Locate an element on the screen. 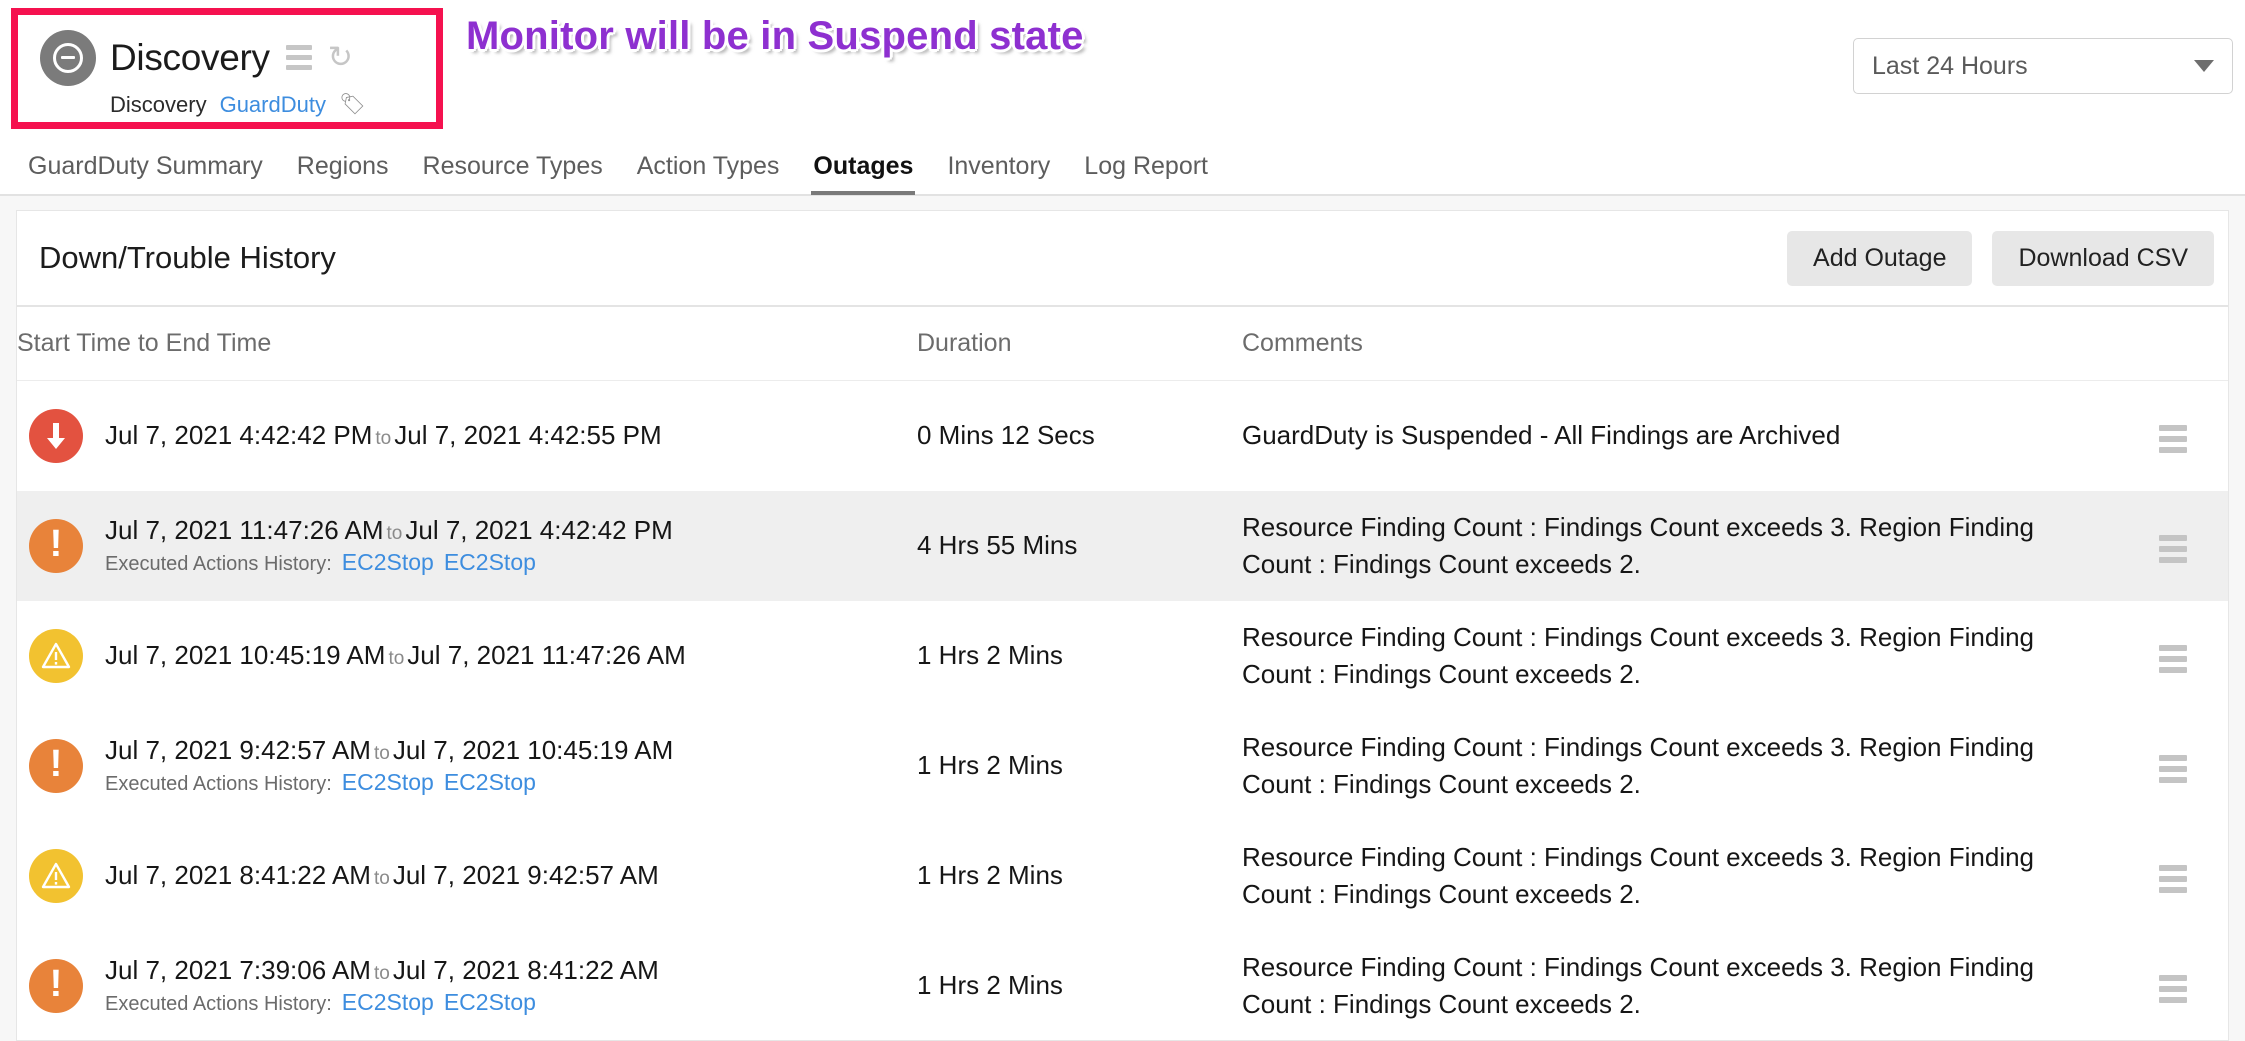 Image resolution: width=2245 pixels, height=1041 pixels. start-time: Jul 7, 2021 9:42:57 AM is located at coordinates (238, 750).